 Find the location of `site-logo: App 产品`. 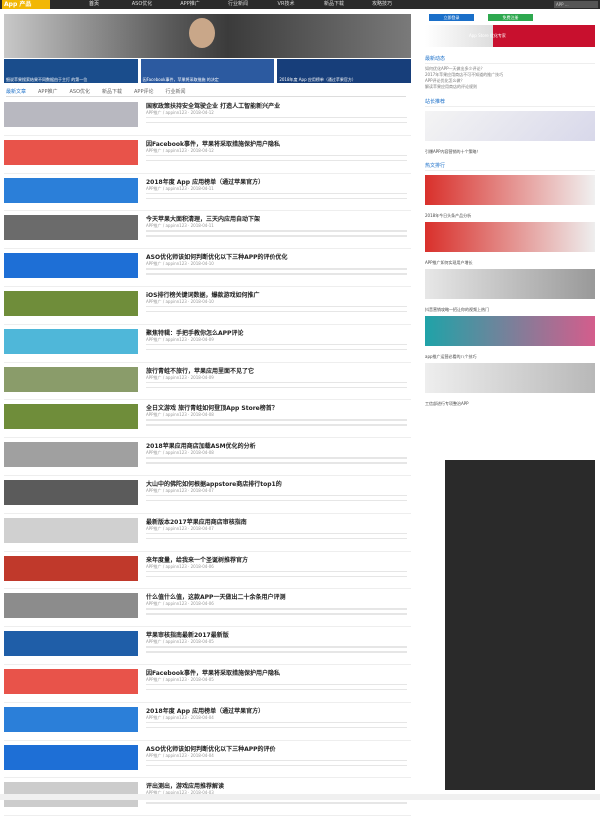

site-logo: App 产品 is located at coordinates (26, 4).